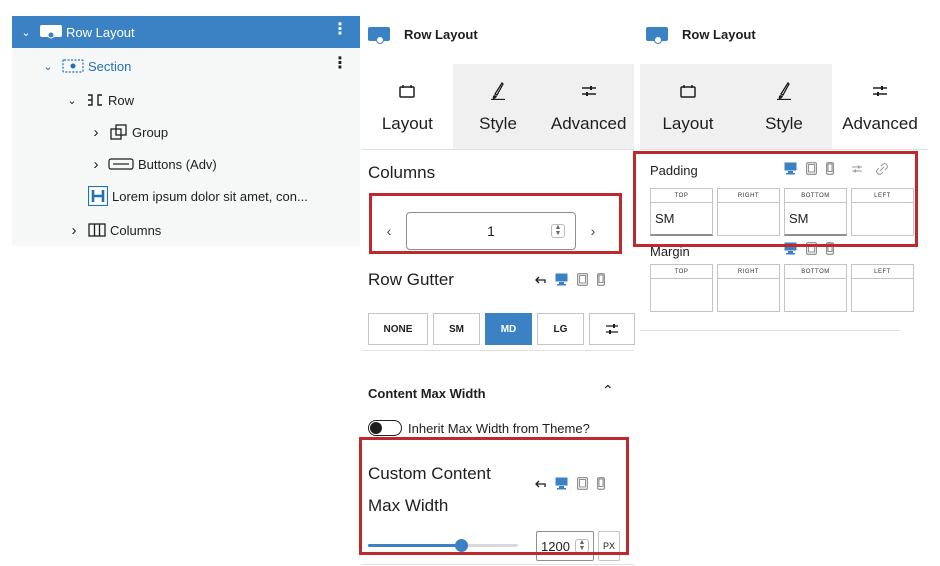 Image resolution: width=940 pixels, height=566 pixels. I want to click on inherit-max-width-label: Inherit Max Width from Theme?, so click(499, 428).